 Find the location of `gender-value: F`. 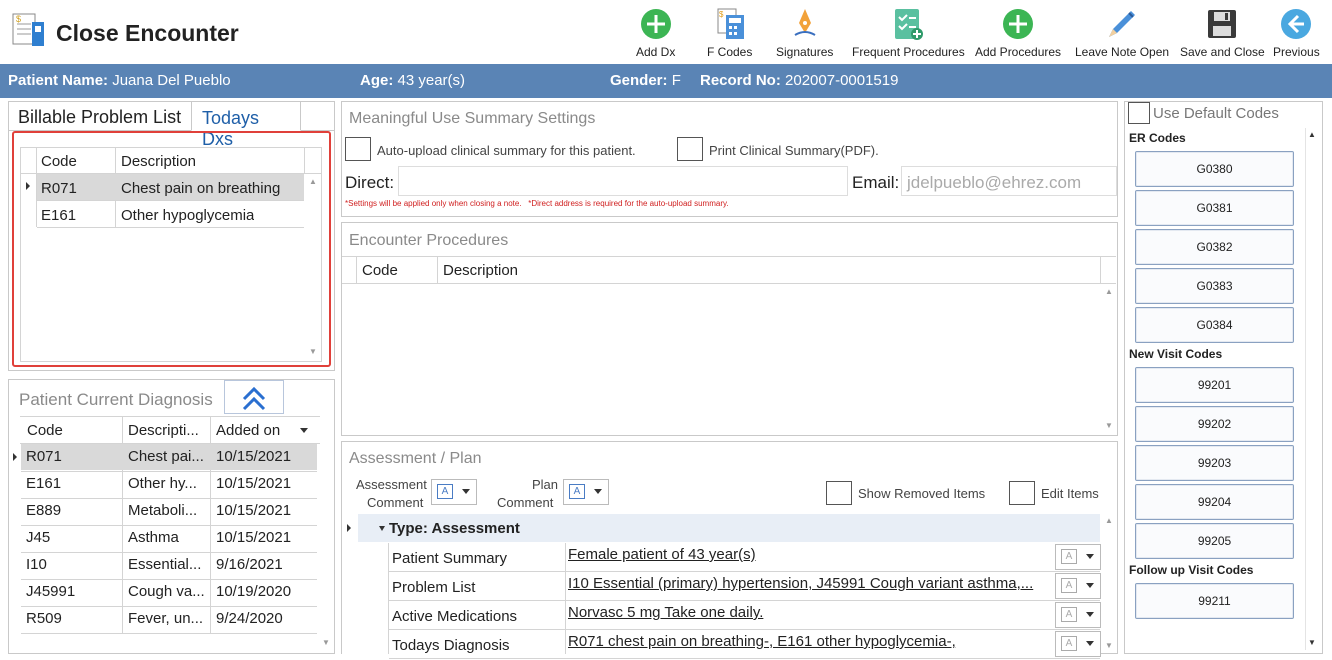

gender-value: F is located at coordinates (676, 80).